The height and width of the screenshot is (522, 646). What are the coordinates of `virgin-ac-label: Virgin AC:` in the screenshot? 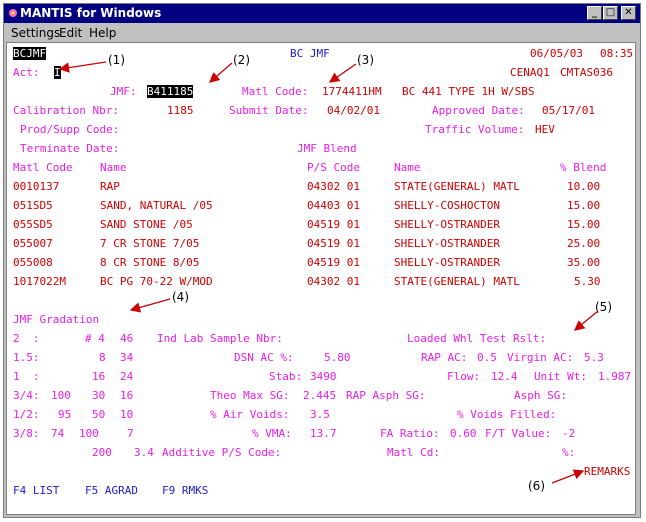 It's located at (540, 357).